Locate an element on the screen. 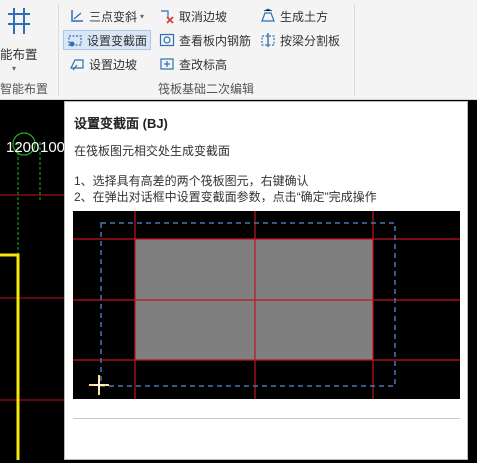 This screenshot has height=463, width=477. cancel-slope-icon is located at coordinates (167, 16).